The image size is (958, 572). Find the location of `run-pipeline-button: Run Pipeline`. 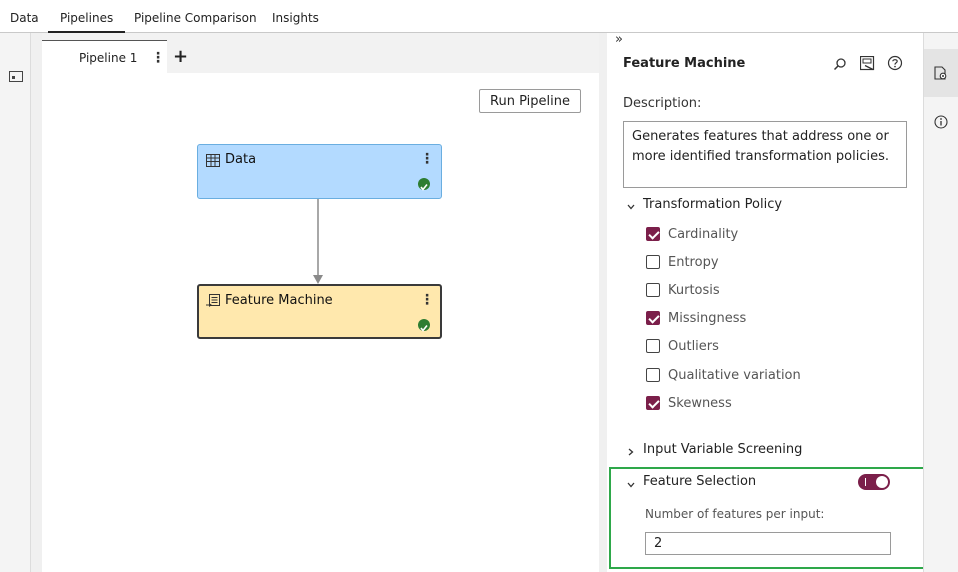

run-pipeline-button: Run Pipeline is located at coordinates (530, 101).